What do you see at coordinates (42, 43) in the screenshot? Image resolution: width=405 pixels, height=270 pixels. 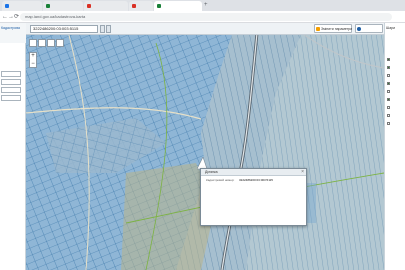 I see `measure-tool-button` at bounding box center [42, 43].